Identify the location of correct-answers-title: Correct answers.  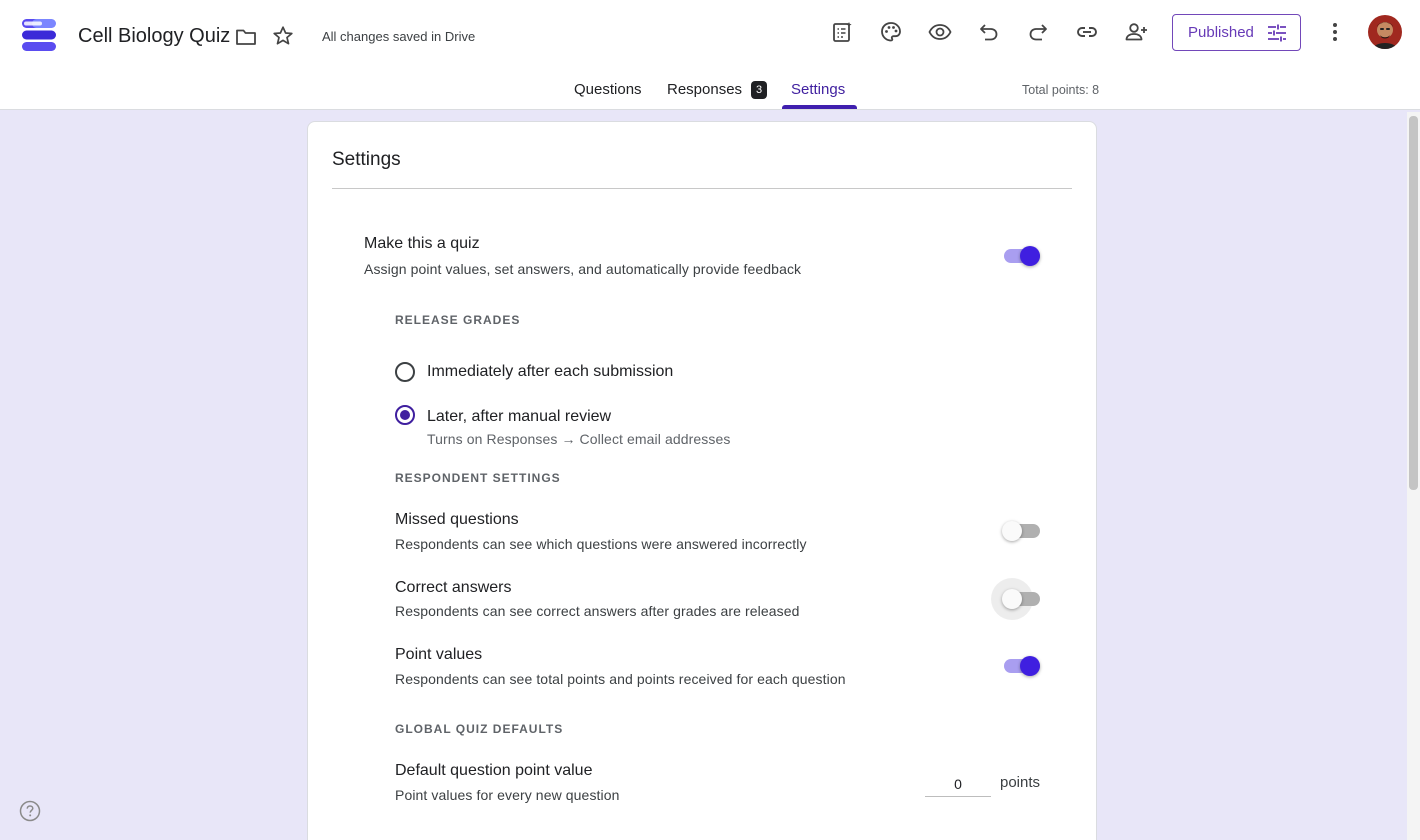
(453, 587).